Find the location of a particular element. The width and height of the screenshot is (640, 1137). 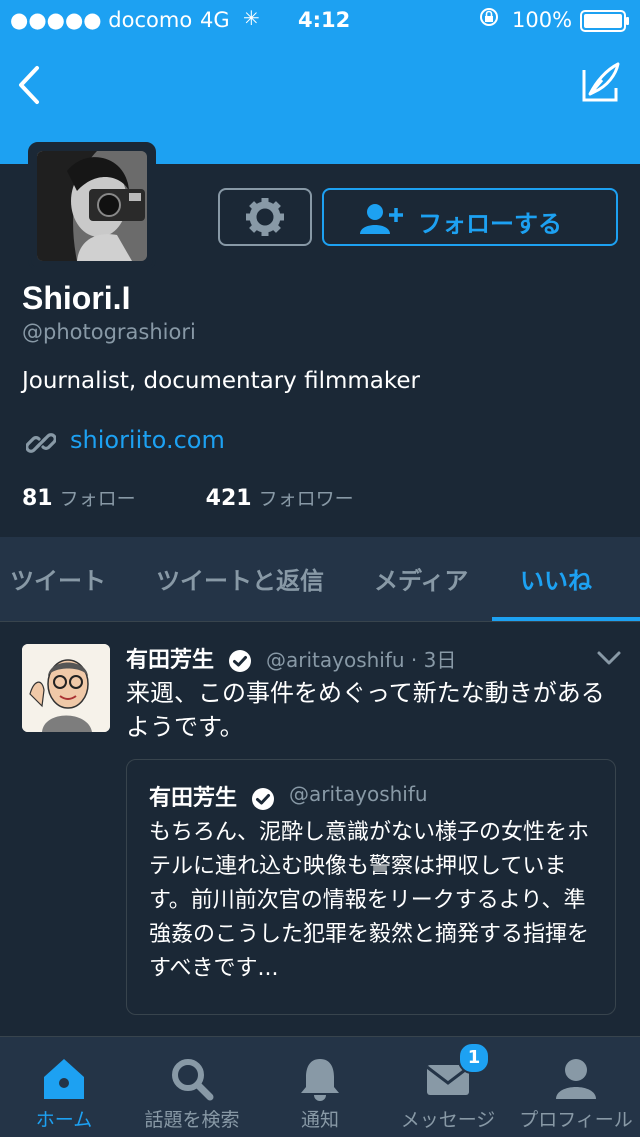

tweet-author-avatar is located at coordinates (66, 688).